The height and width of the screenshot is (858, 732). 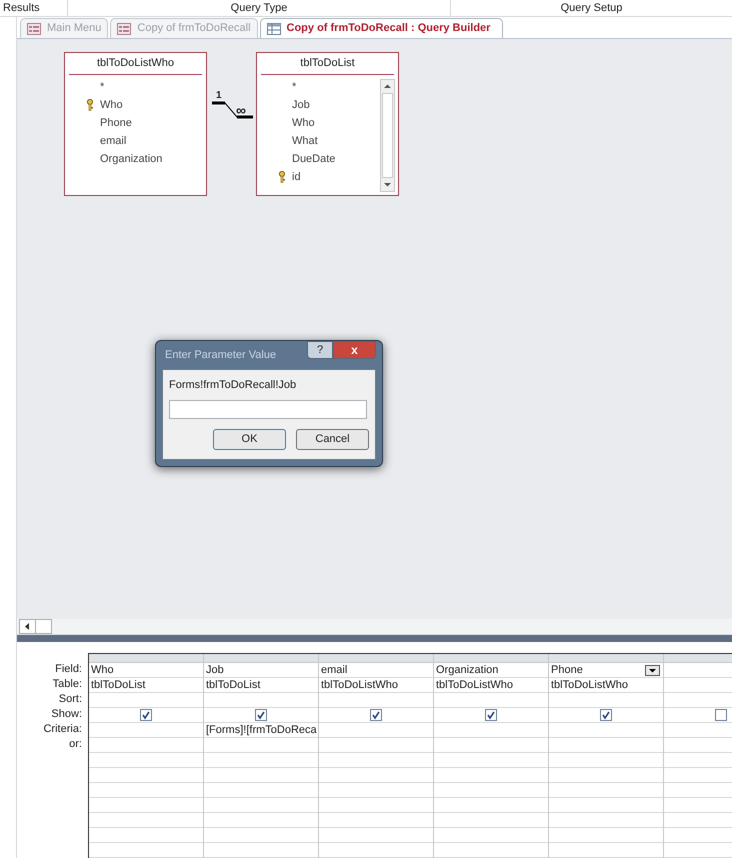 What do you see at coordinates (146, 670) in the screenshot?
I see `grid-cell: Who` at bounding box center [146, 670].